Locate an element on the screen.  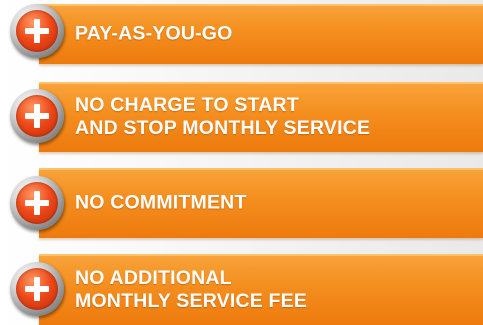
benefit-text: NO ADDITIONAL MONTHLY SERVICE FEE is located at coordinates (191, 290).